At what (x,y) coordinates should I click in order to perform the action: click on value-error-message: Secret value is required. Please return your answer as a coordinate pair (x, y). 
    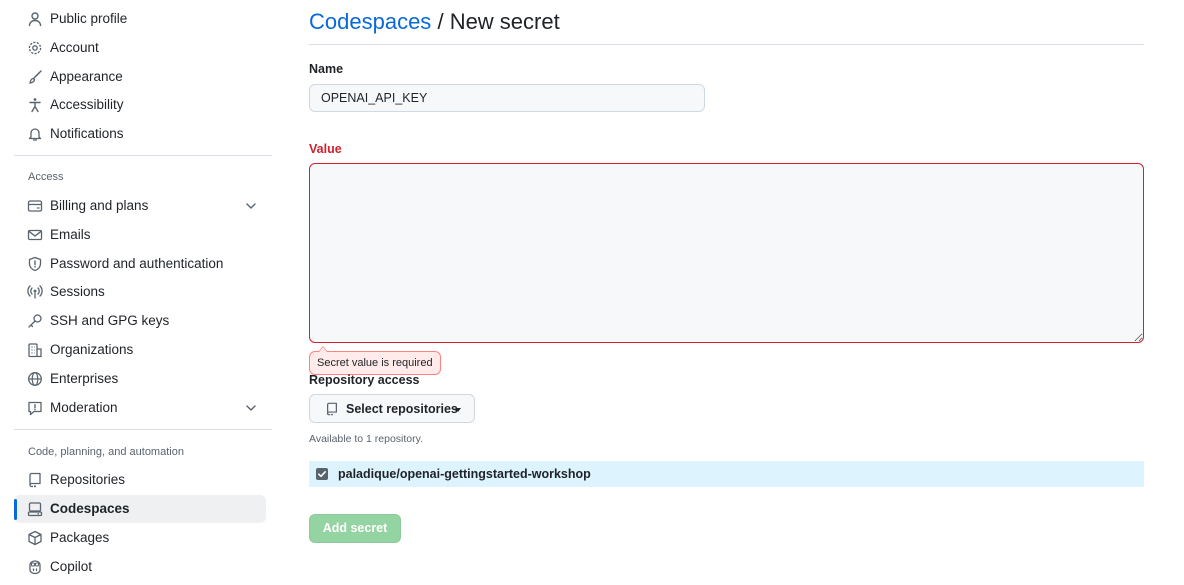
    Looking at the image, I should click on (375, 360).